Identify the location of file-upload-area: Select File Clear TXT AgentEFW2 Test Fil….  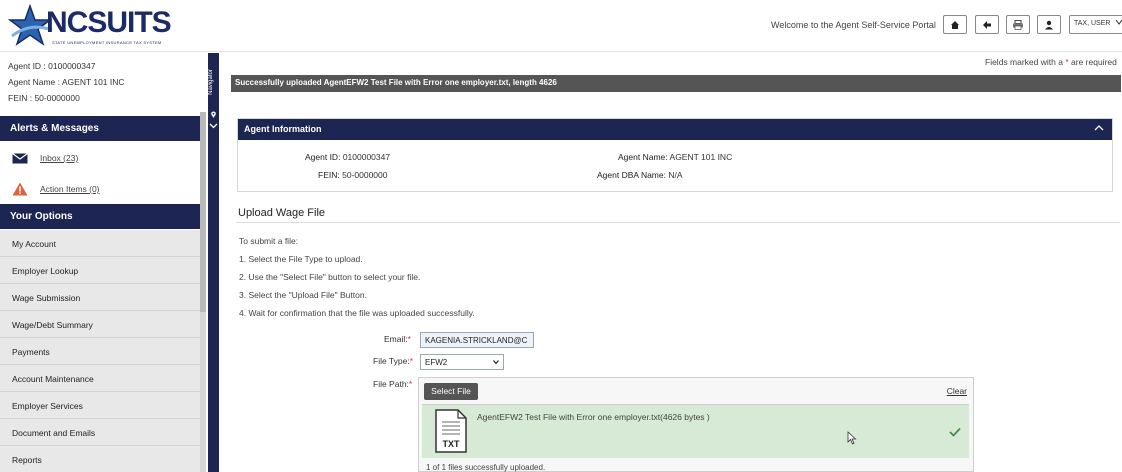
(696, 424).